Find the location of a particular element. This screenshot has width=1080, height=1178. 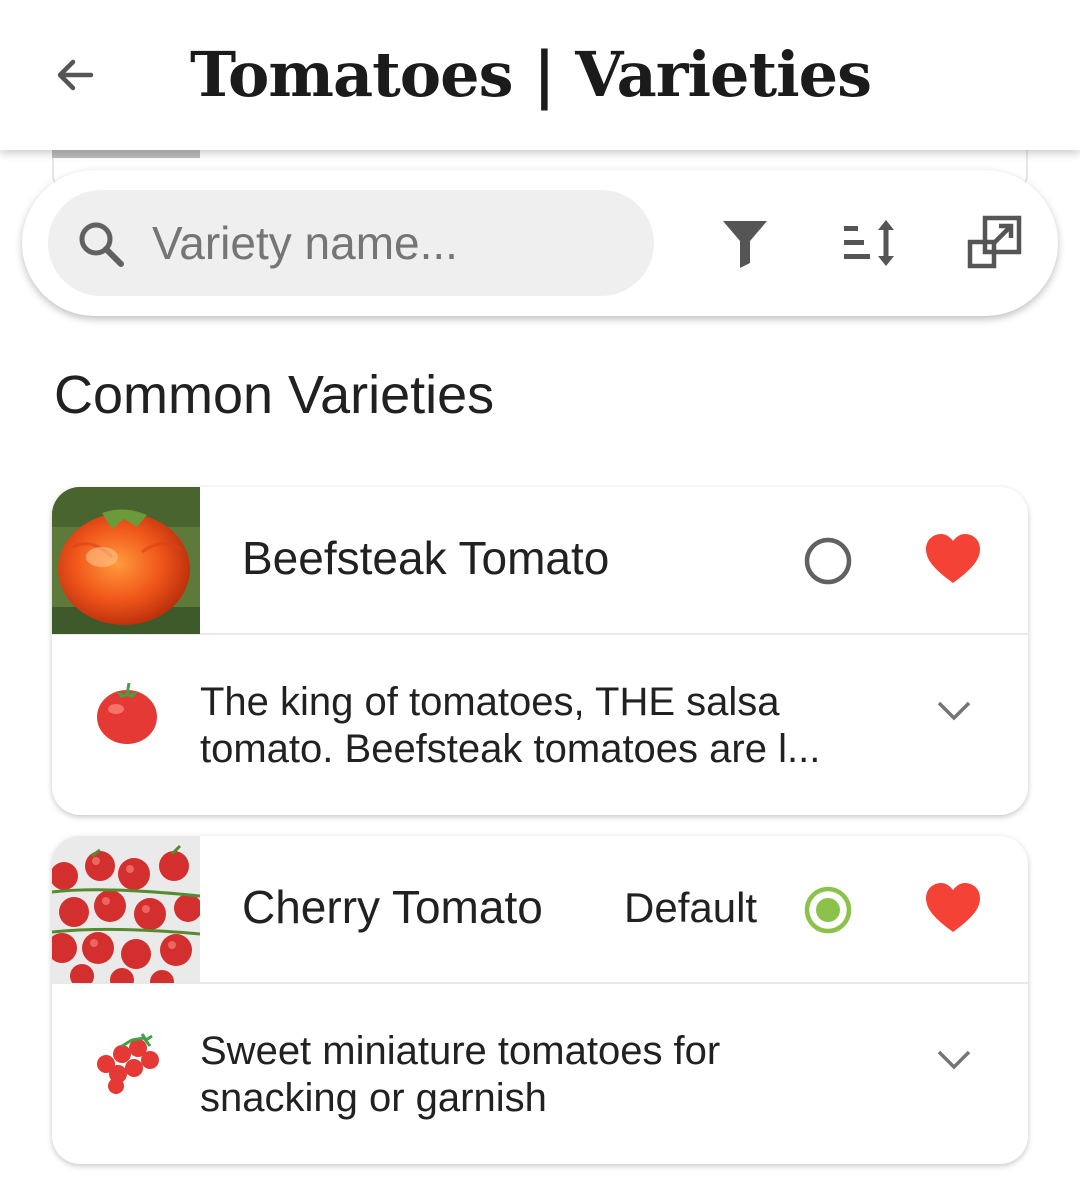

radio-checked-icon is located at coordinates (828, 910).